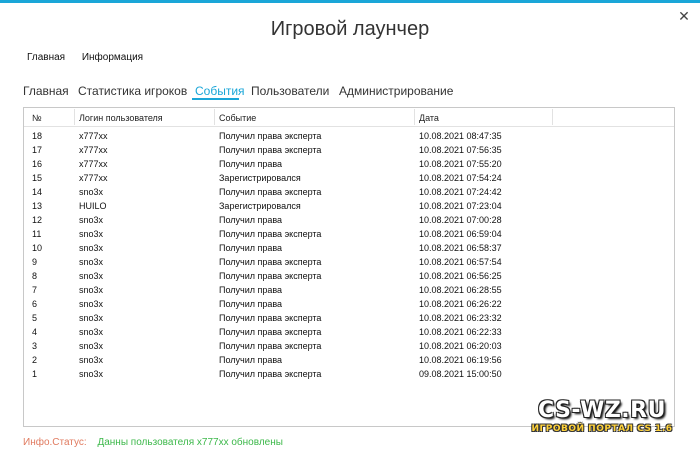 This screenshot has height=453, width=700. I want to click on status-label: Инфо.Статус:, so click(55, 442).